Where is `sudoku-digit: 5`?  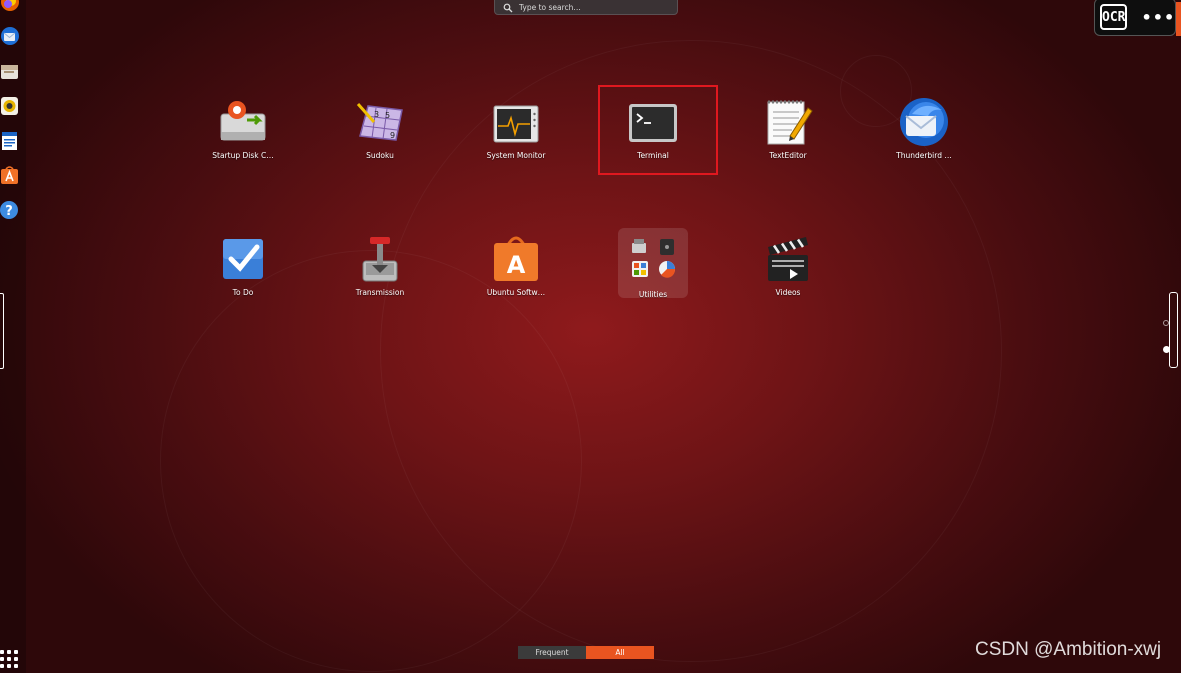 sudoku-digit: 5 is located at coordinates (387, 115).